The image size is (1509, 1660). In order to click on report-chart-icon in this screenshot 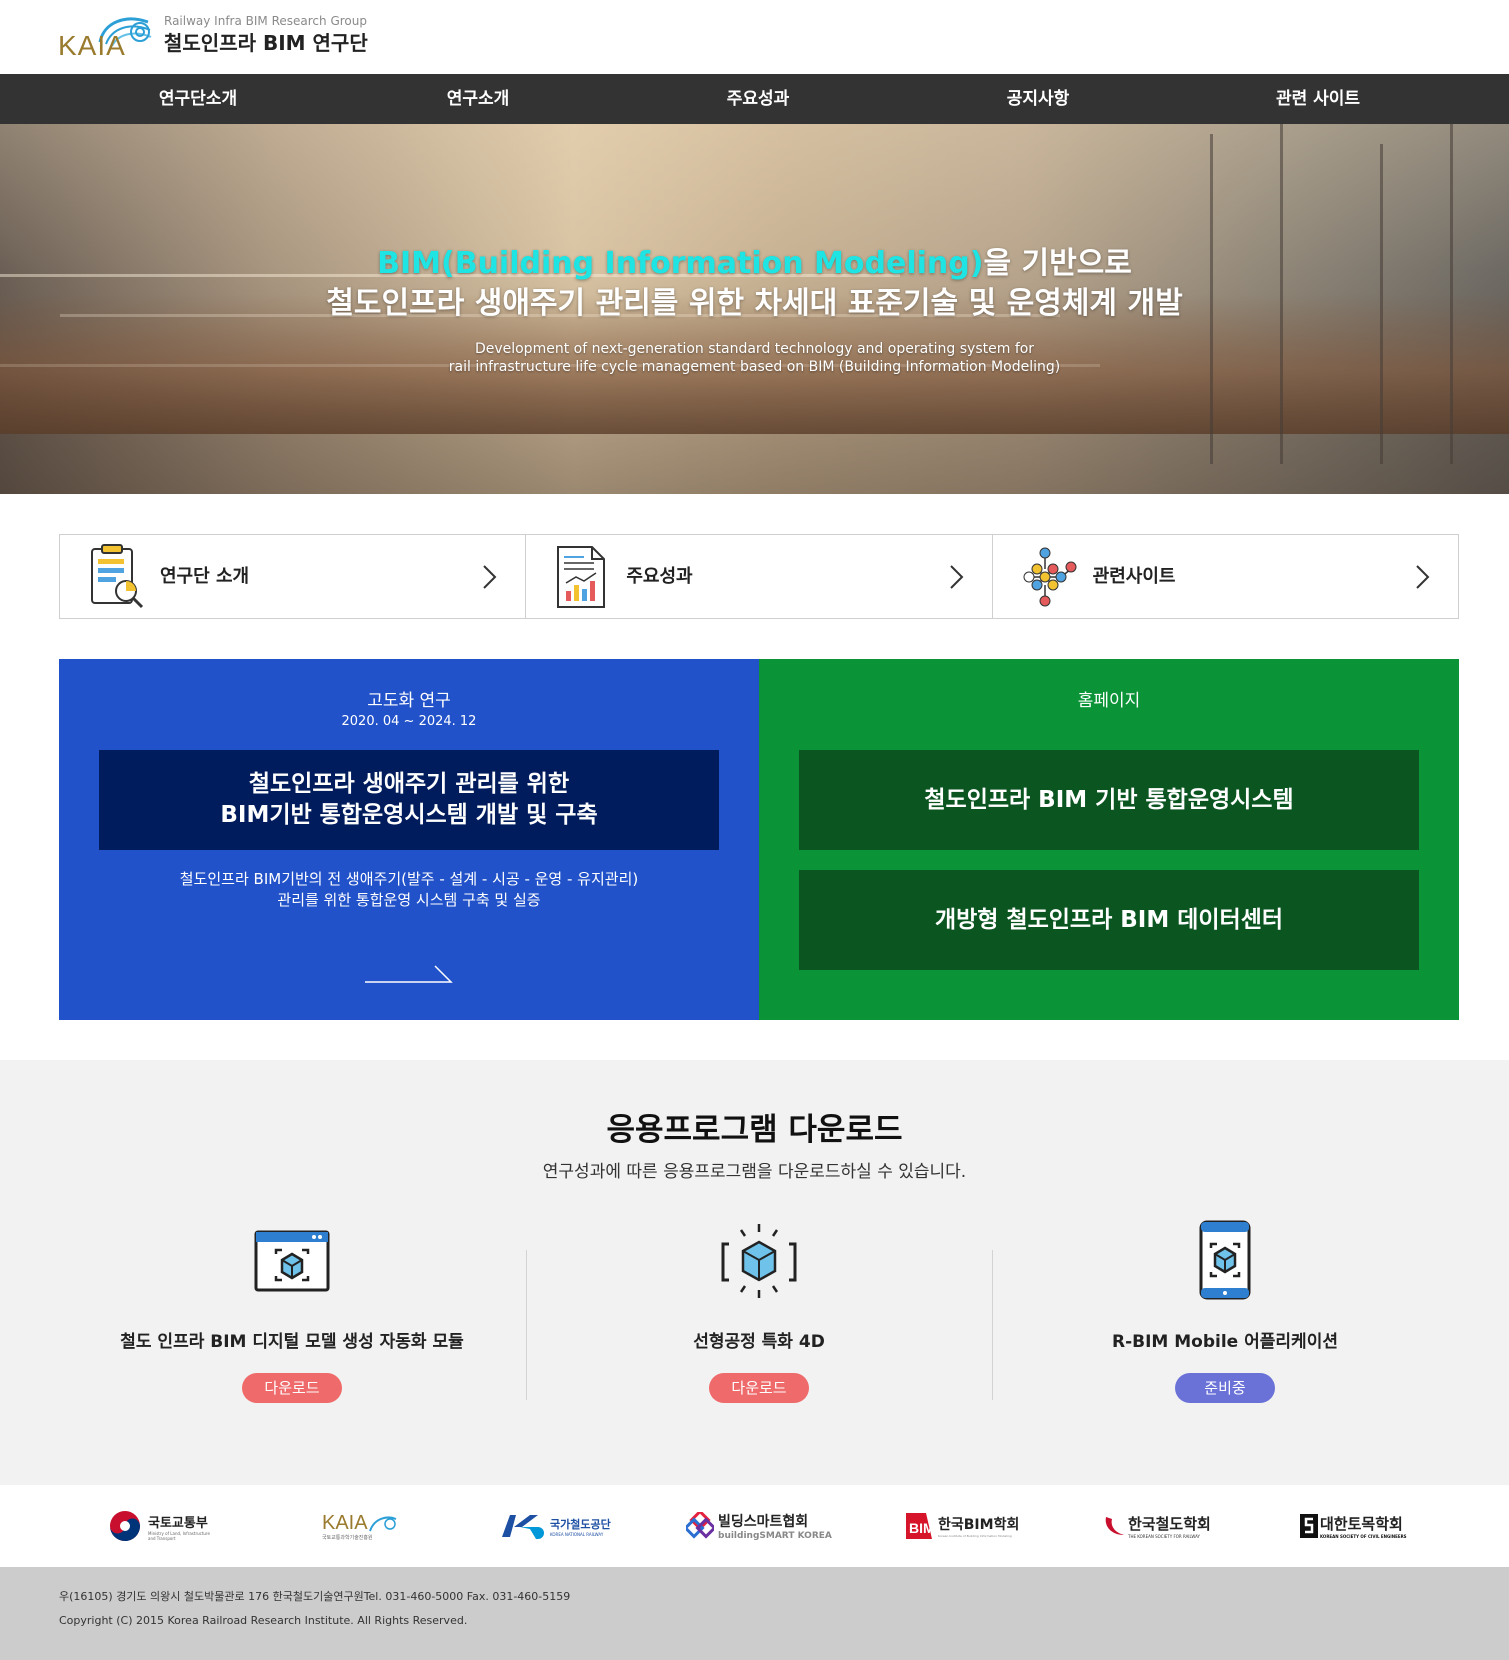, I will do `click(581, 577)`.